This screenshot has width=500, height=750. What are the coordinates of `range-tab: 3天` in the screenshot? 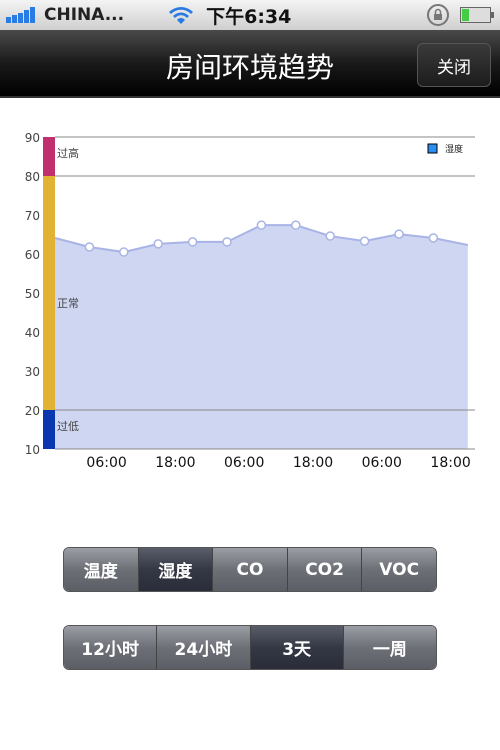 It's located at (297, 647).